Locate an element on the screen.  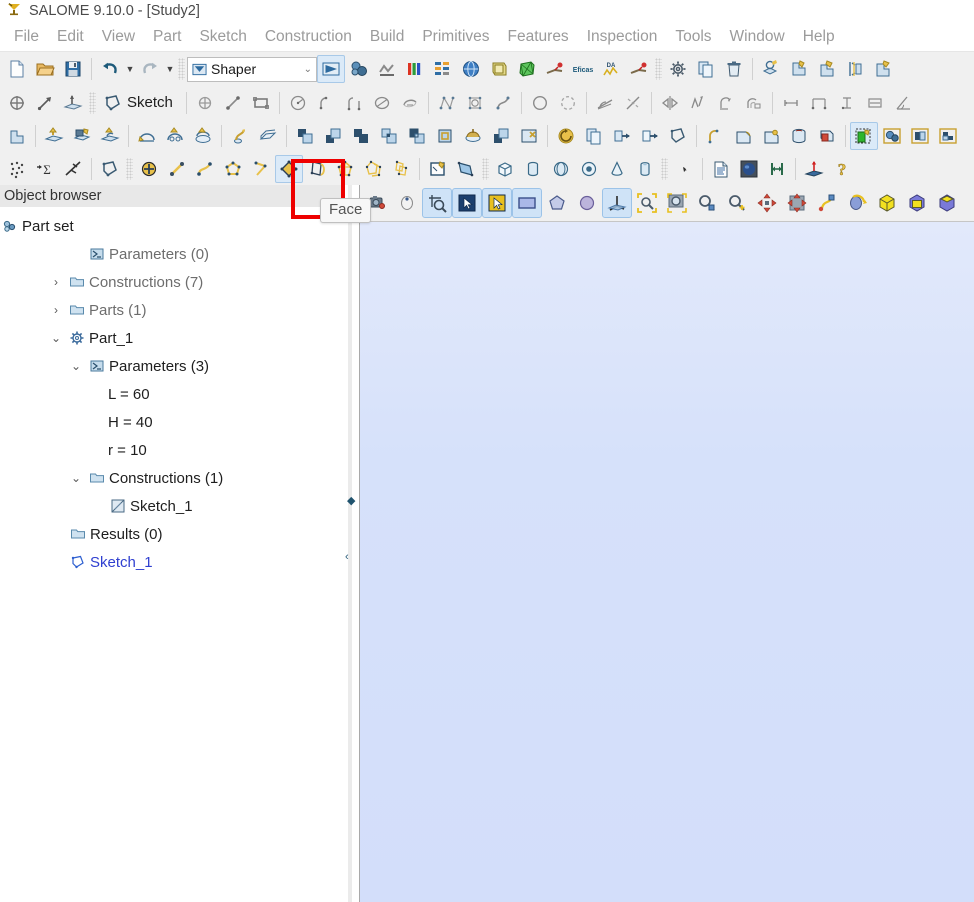
export-button is located at coordinates (650, 136).